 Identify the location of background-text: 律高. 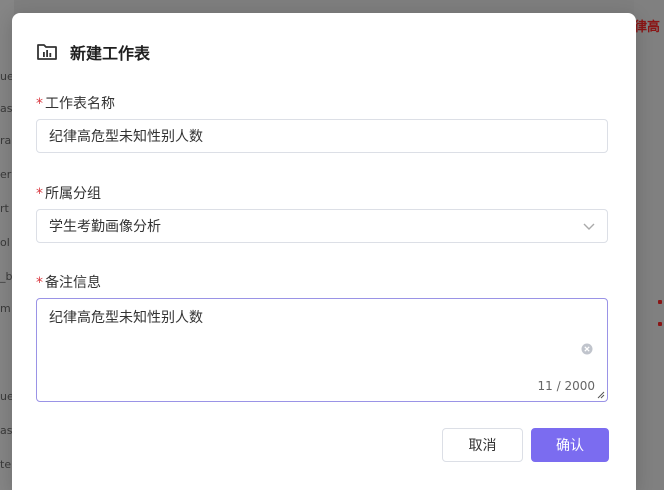
(647, 27).